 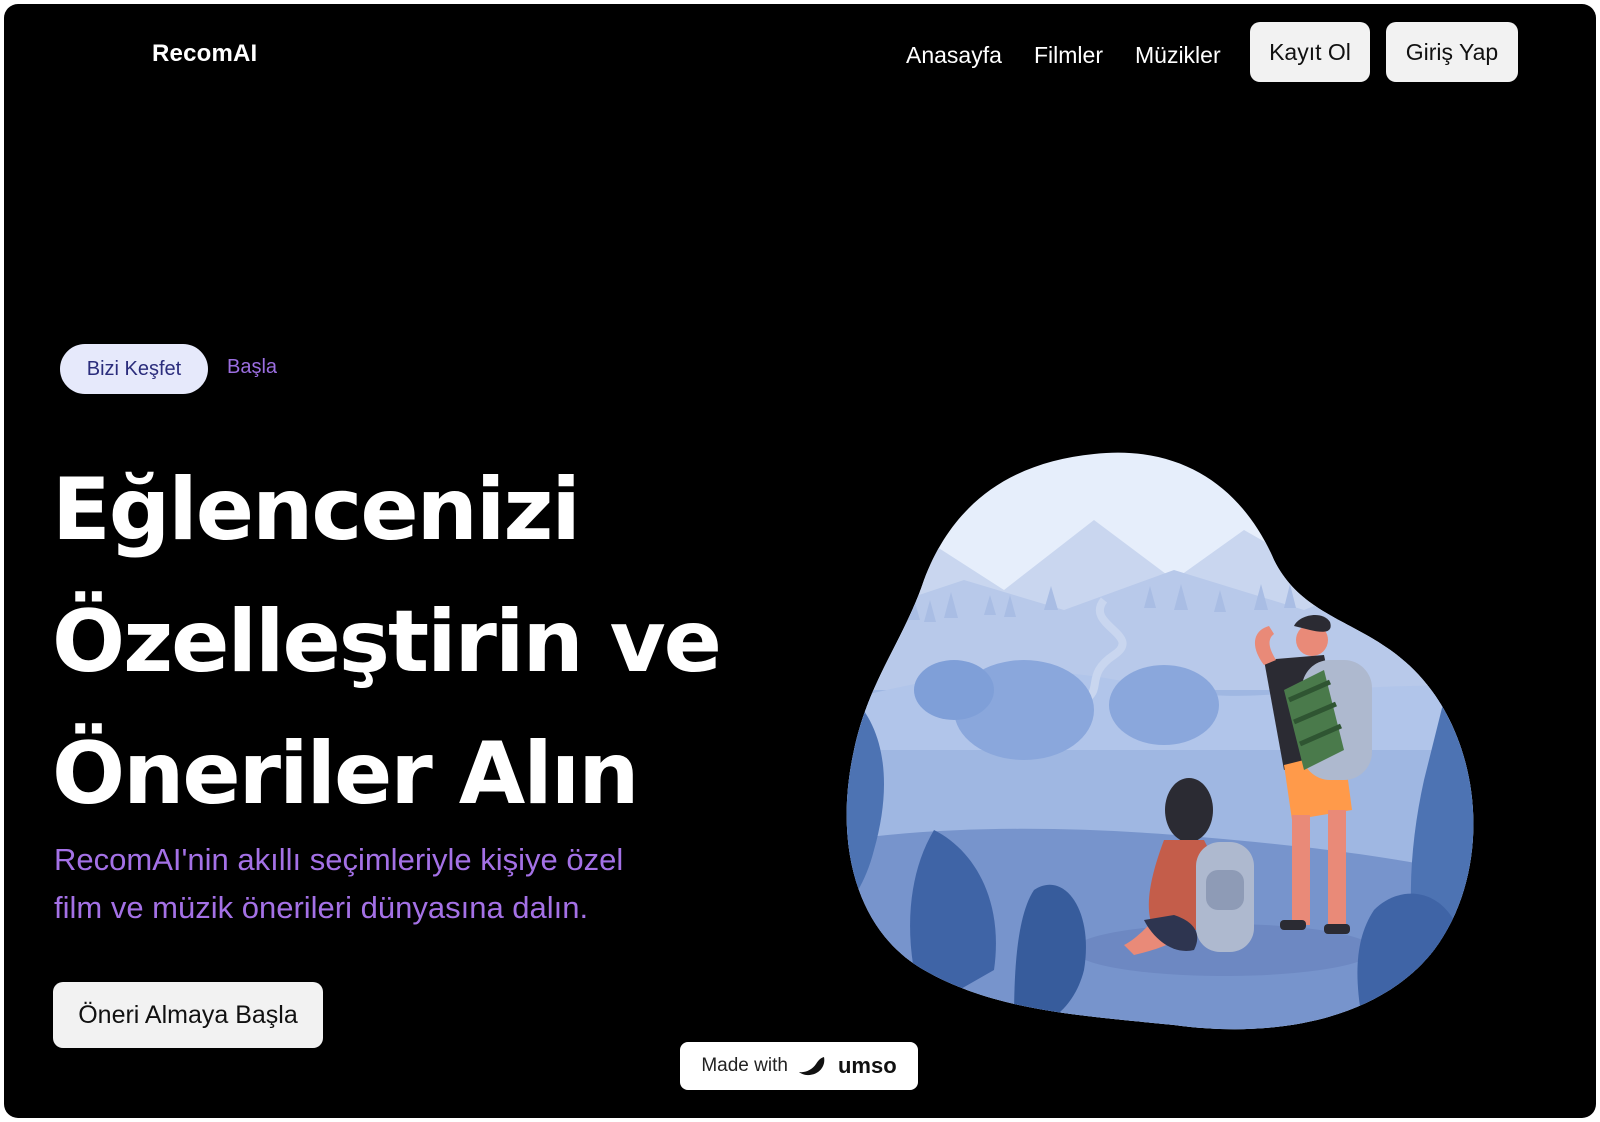 I want to click on nav-link-music: Müzikler, so click(x=1178, y=55).